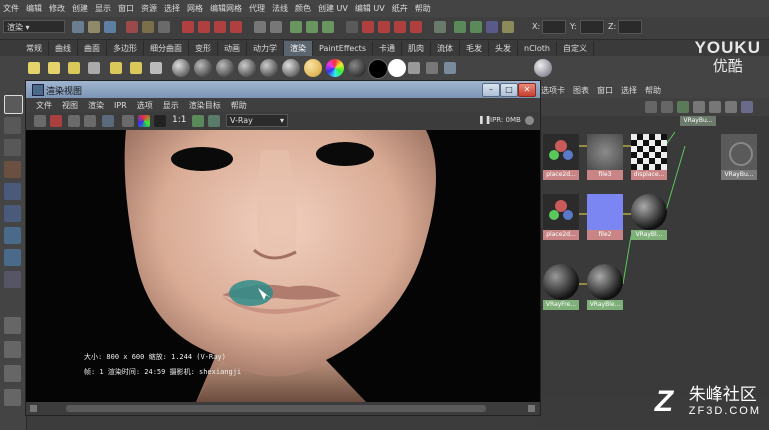 The image size is (769, 430). What do you see at coordinates (12, 397) in the screenshot?
I see `layout-outliner-icon` at bounding box center [12, 397].